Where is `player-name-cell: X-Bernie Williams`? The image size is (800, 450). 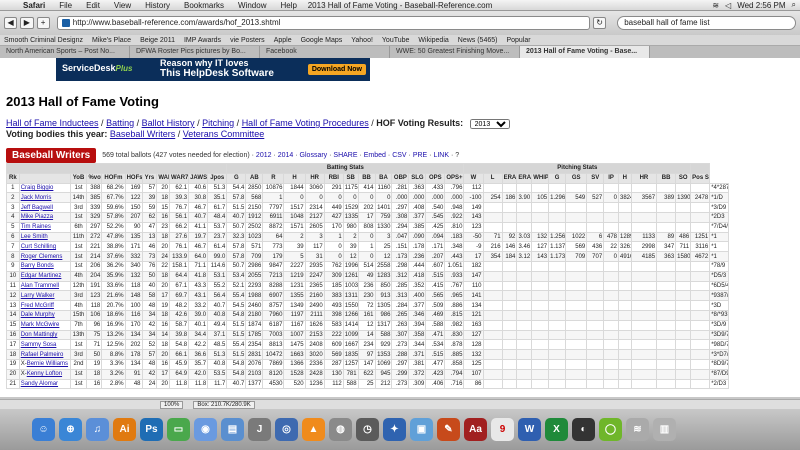 player-name-cell: X-Bernie Williams is located at coordinates (44, 364).